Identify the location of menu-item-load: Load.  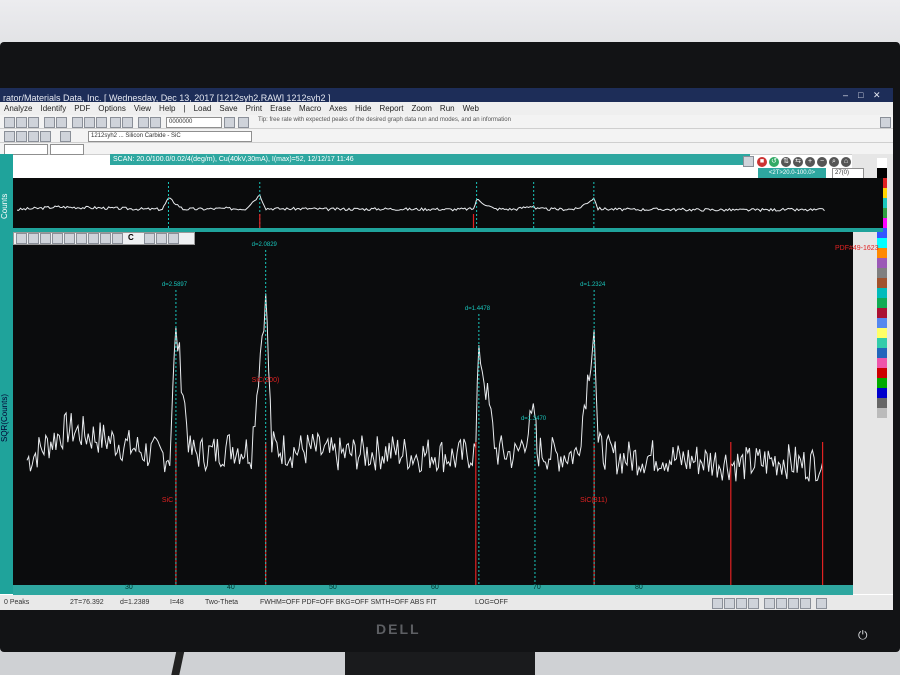
(203, 108).